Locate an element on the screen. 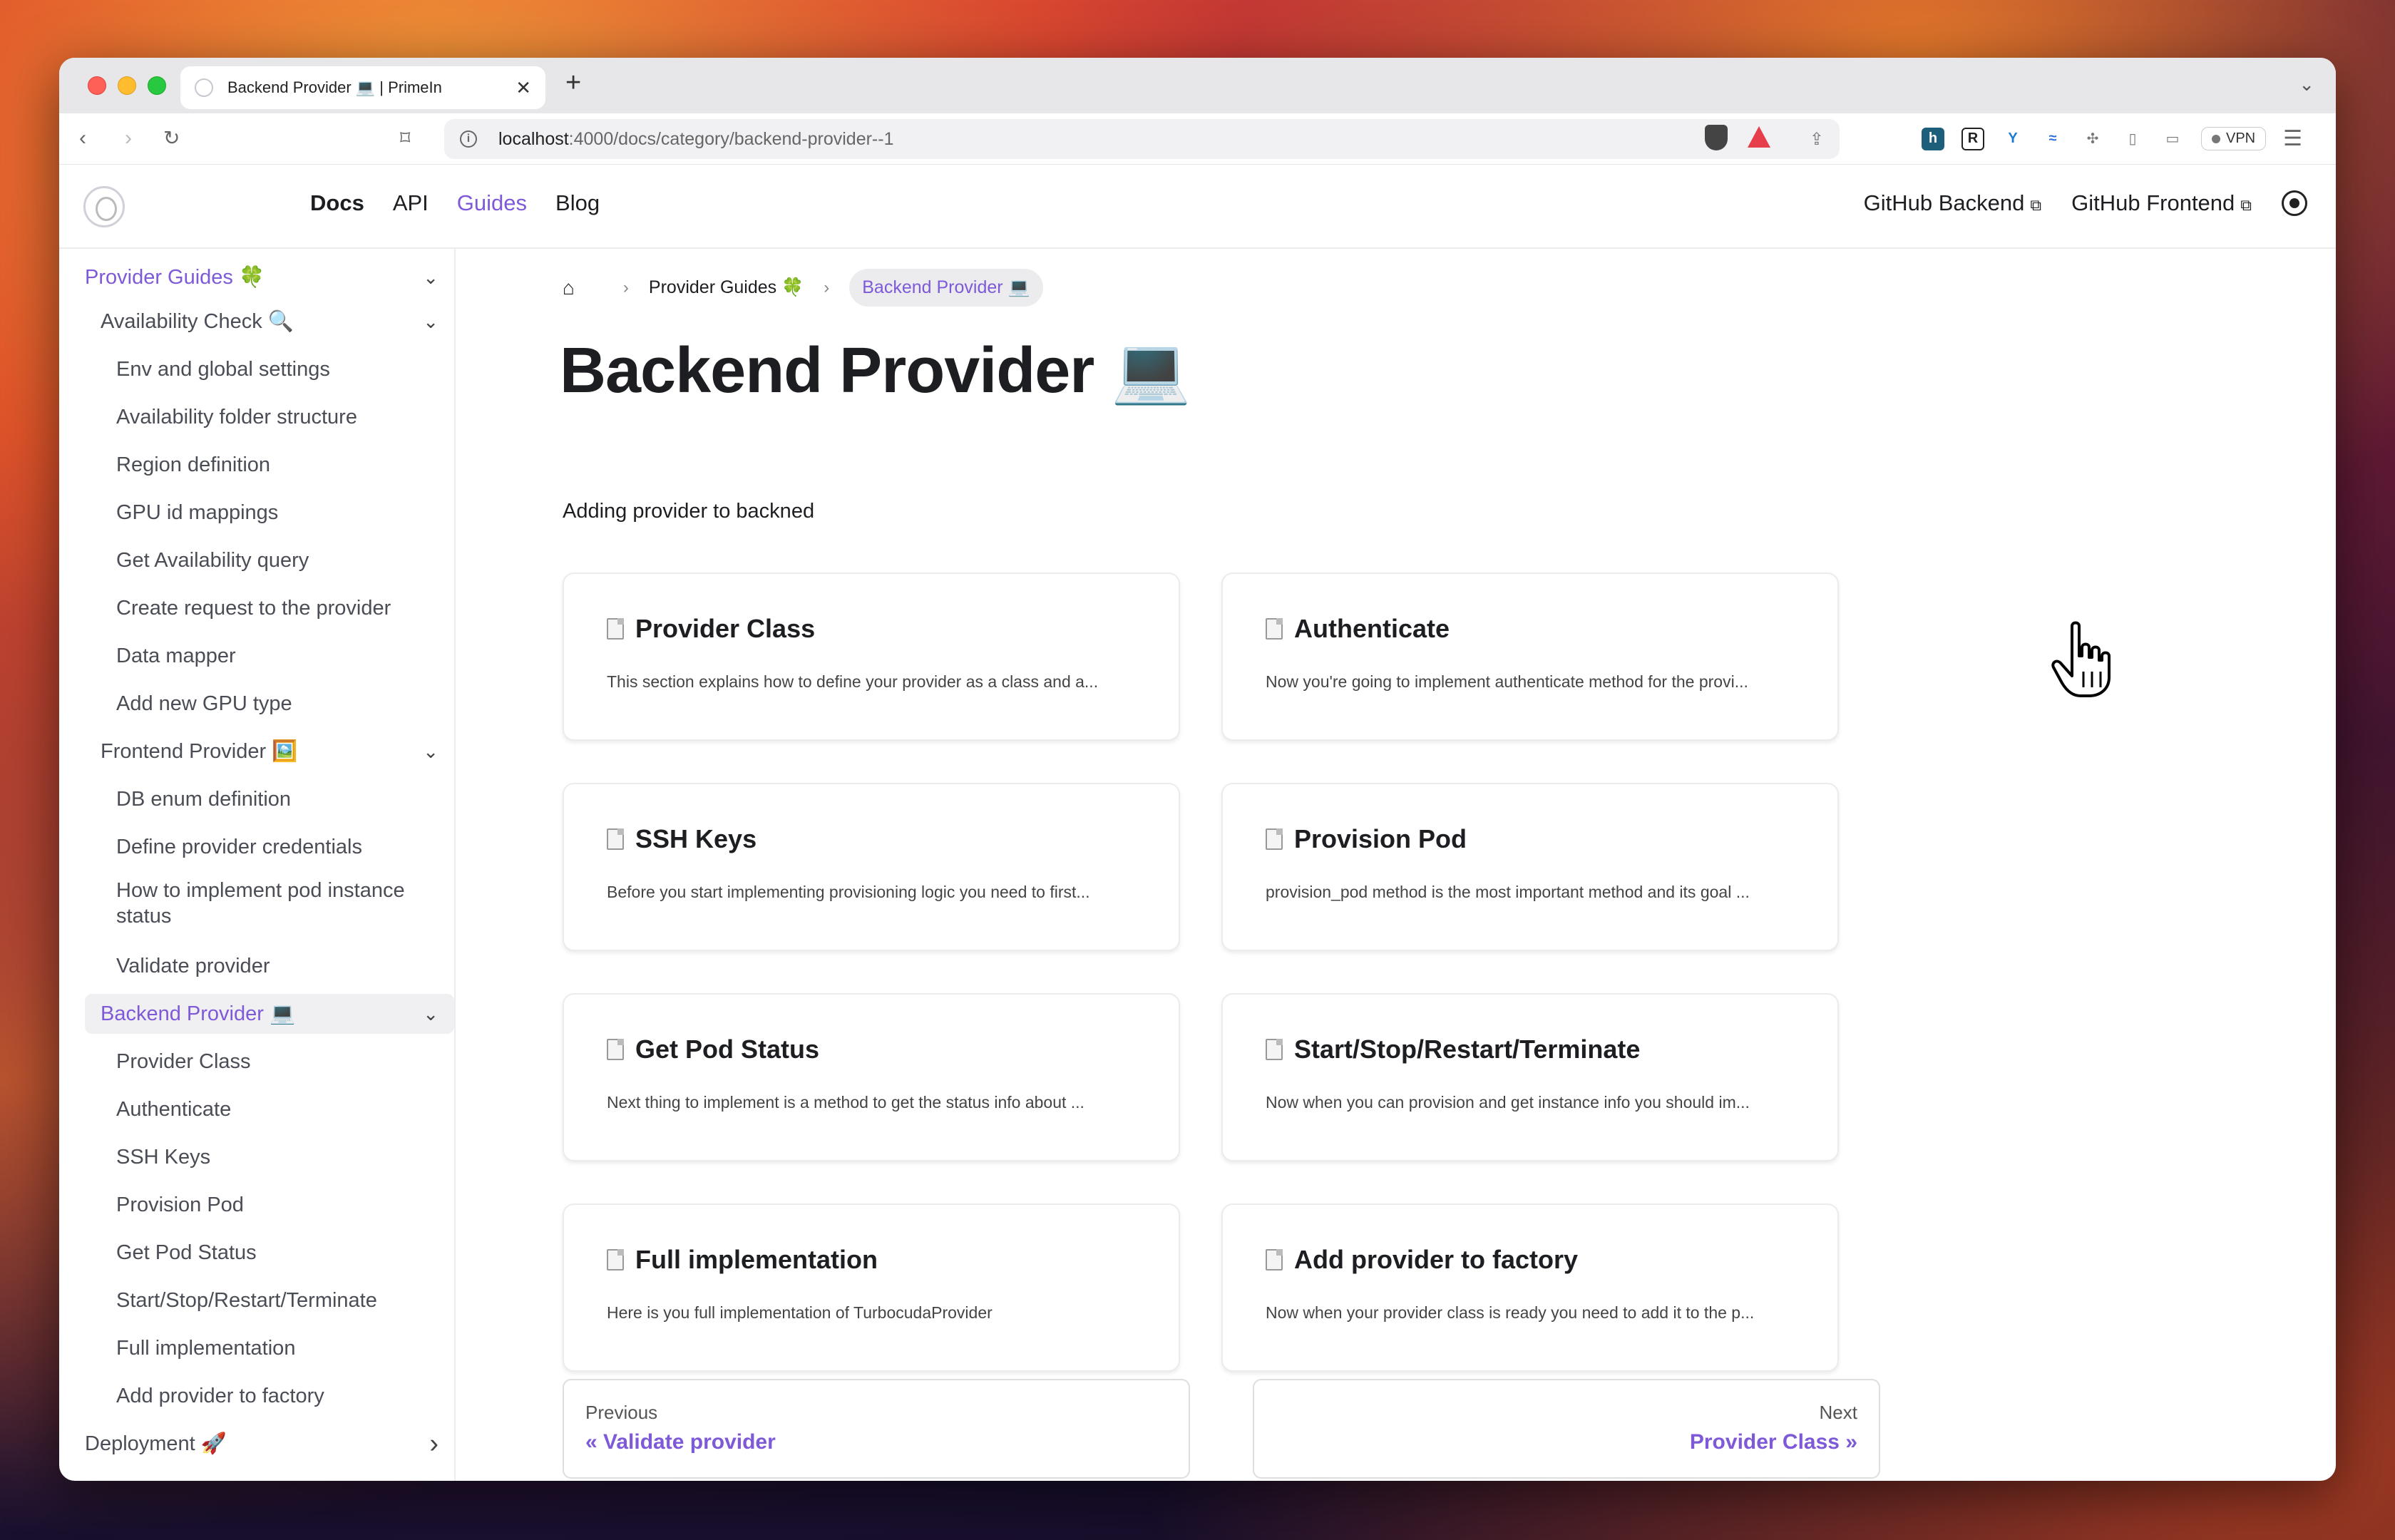 This screenshot has width=2395, height=1540. extensions-toolbar: h R Y ≈ ✣ ▯ ▭ VPN ☰ is located at coordinates (2112, 138).